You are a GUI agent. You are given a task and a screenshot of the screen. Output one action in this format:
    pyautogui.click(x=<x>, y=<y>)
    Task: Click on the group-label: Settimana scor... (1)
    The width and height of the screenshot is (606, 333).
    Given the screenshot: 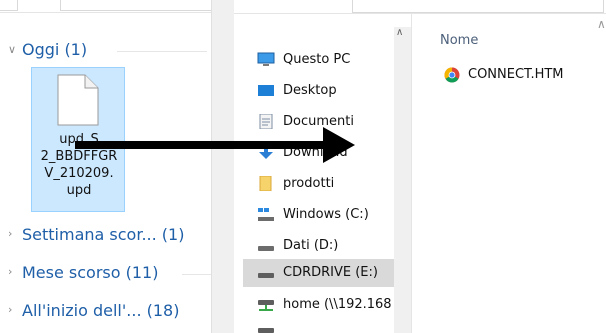 What is the action you would take?
    pyautogui.click(x=103, y=234)
    